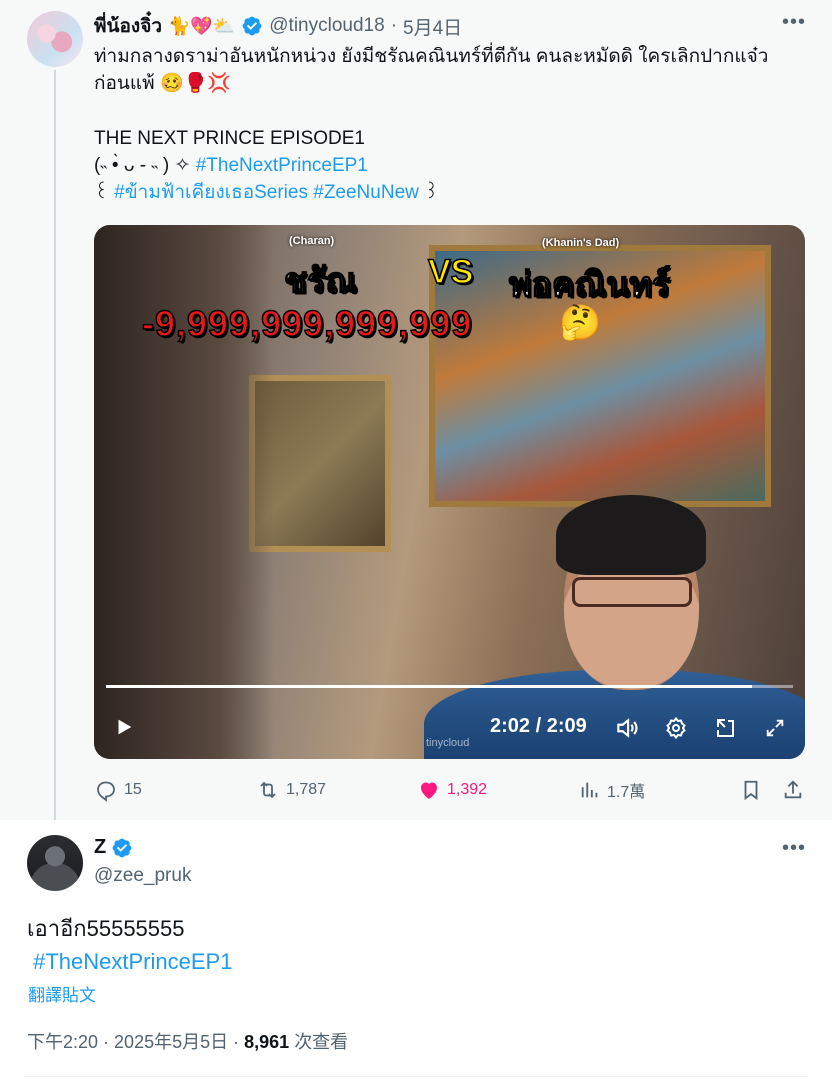  I want to click on overlay-label-left: (Charan), so click(312, 241).